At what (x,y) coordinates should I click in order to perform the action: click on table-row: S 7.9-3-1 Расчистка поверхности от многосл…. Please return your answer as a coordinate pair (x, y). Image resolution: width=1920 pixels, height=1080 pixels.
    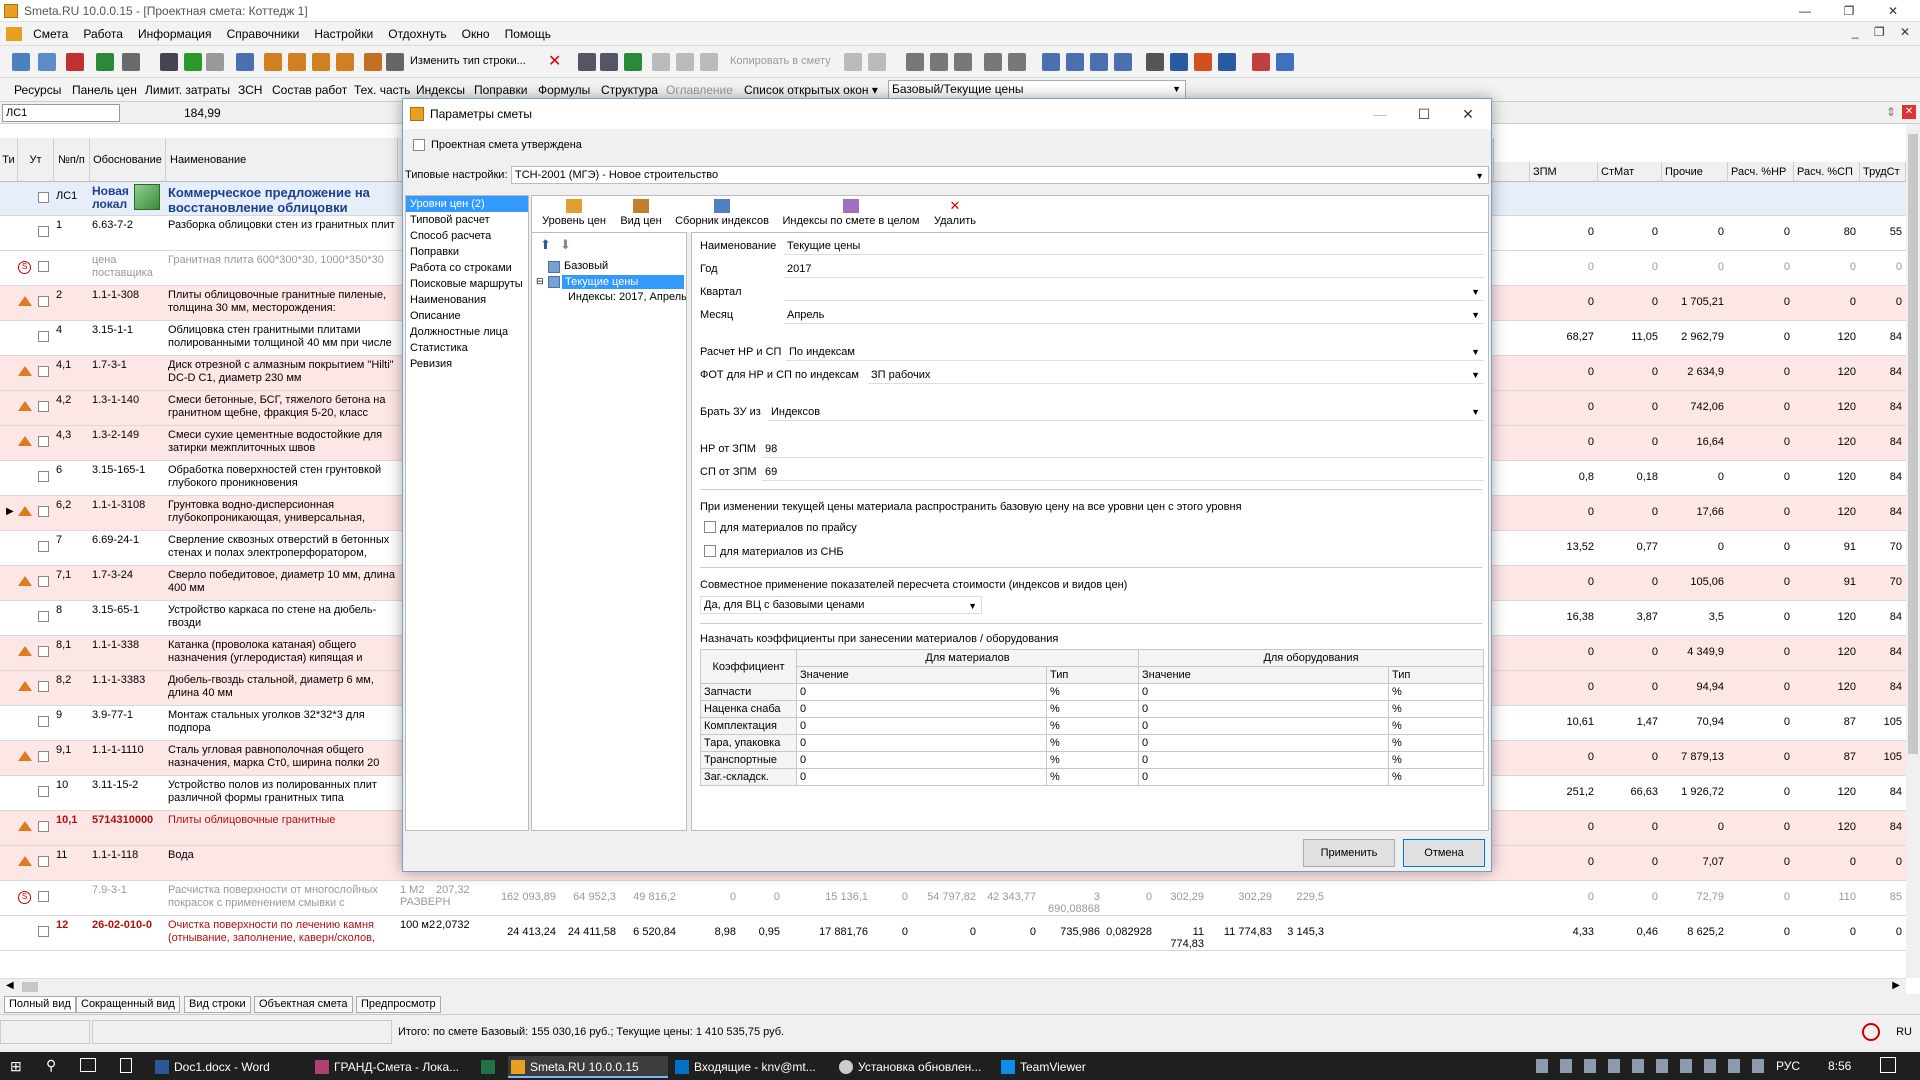
    Looking at the image, I should click on (953, 898).